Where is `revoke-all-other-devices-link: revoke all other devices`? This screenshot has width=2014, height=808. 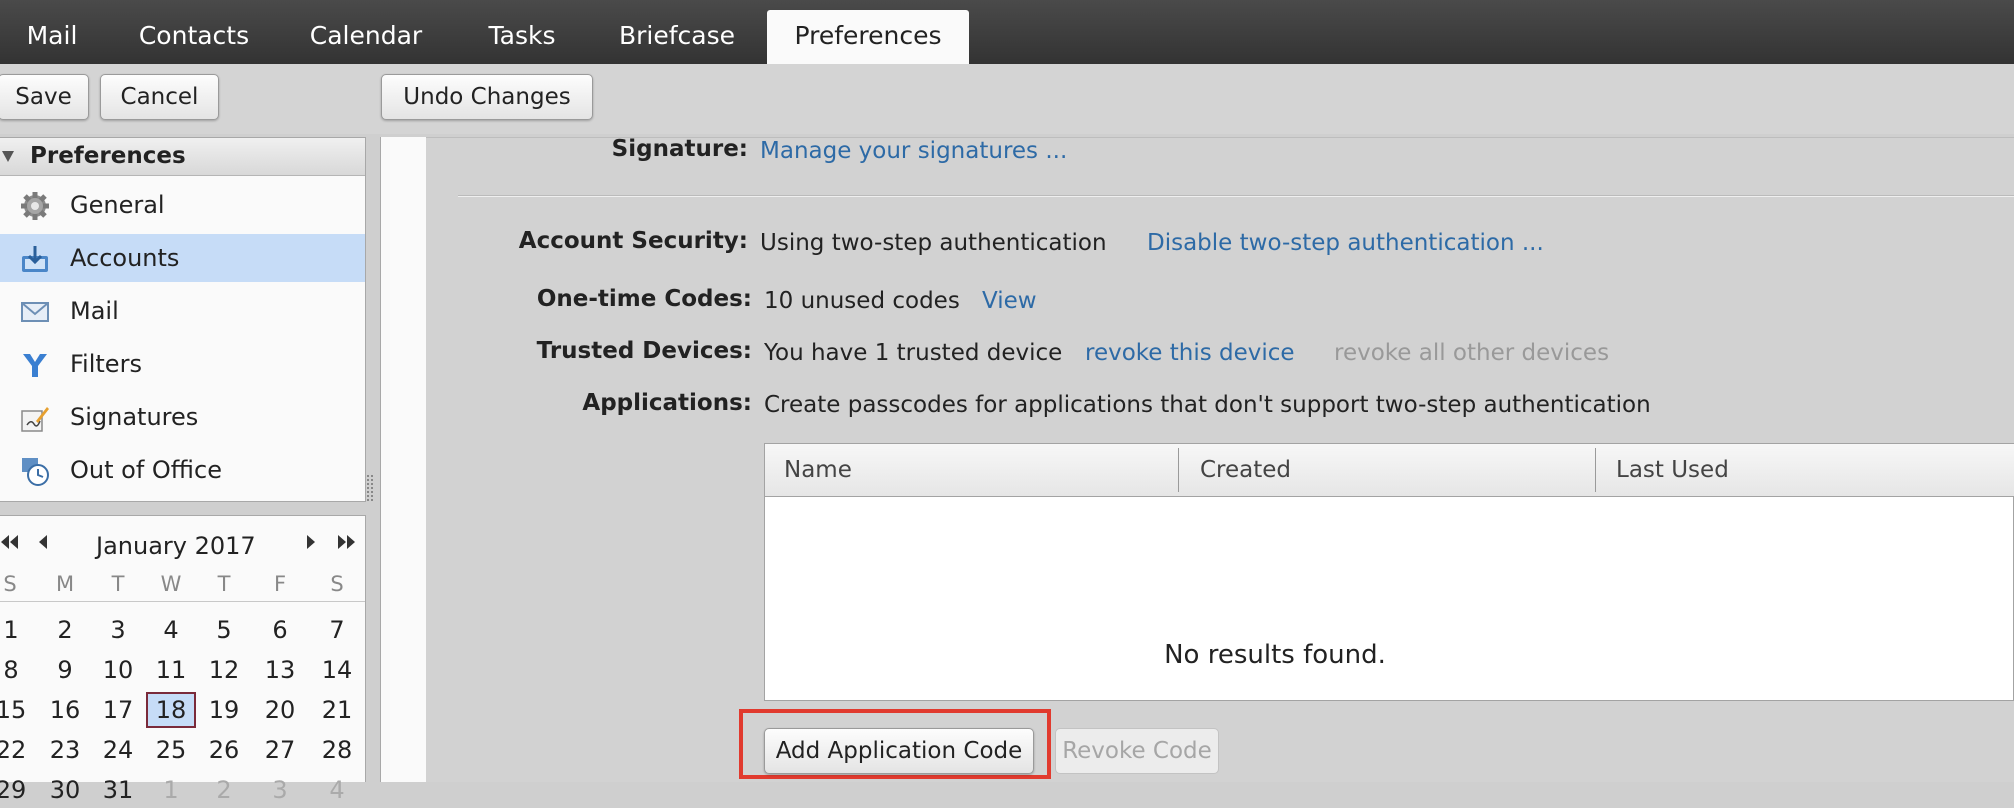 revoke-all-other-devices-link: revoke all other devices is located at coordinates (1472, 353).